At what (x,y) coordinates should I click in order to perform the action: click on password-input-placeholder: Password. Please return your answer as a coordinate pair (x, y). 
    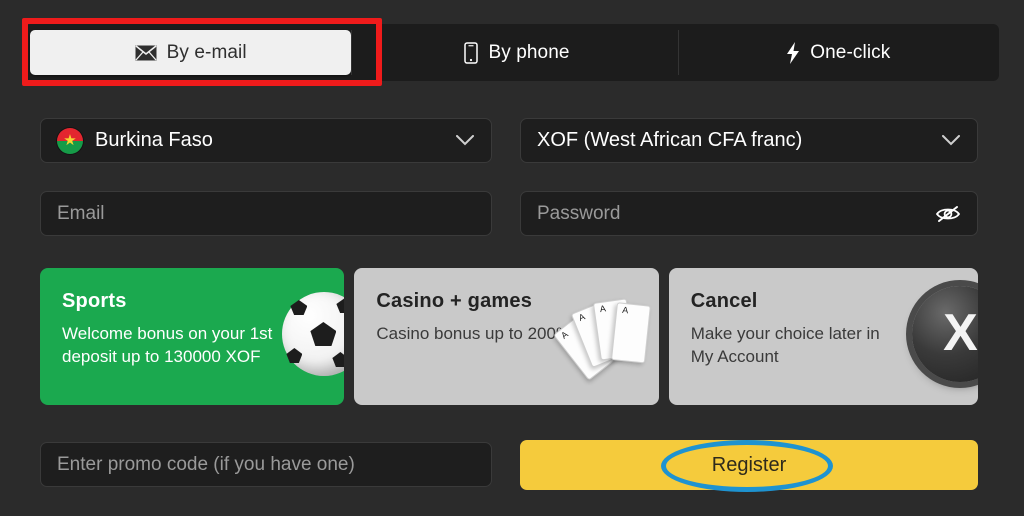
    Looking at the image, I should click on (579, 213).